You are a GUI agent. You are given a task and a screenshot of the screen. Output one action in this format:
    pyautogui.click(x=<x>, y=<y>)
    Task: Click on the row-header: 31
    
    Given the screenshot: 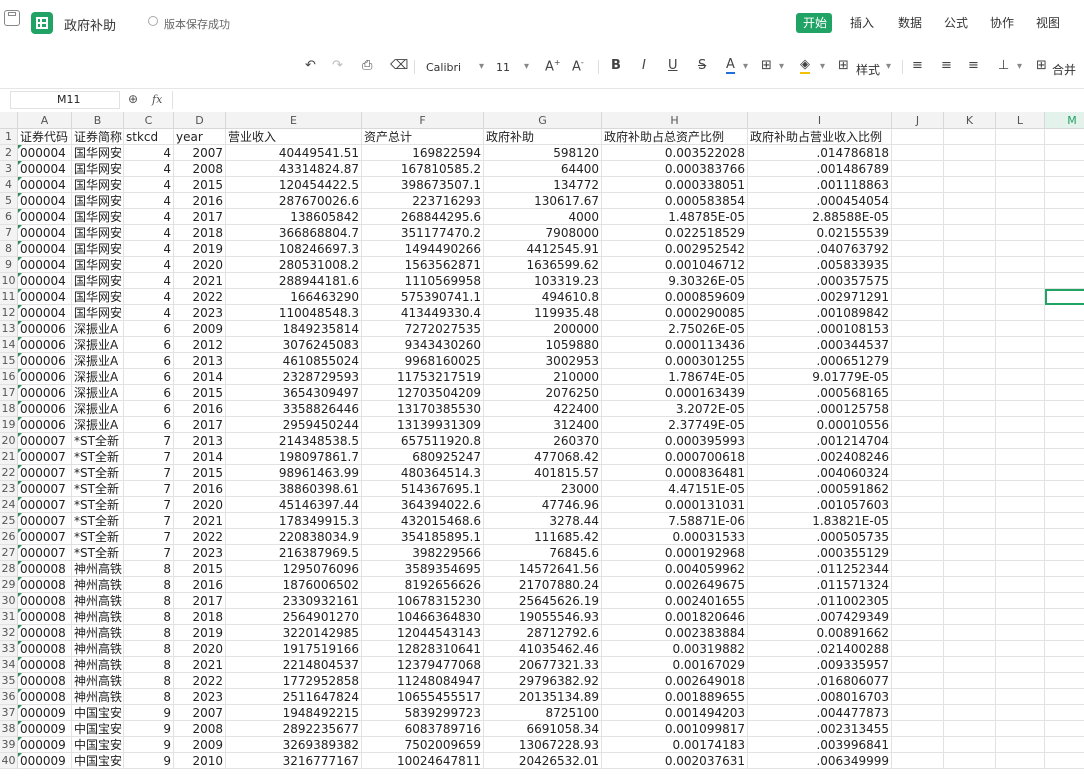 What is the action you would take?
    pyautogui.click(x=9, y=617)
    